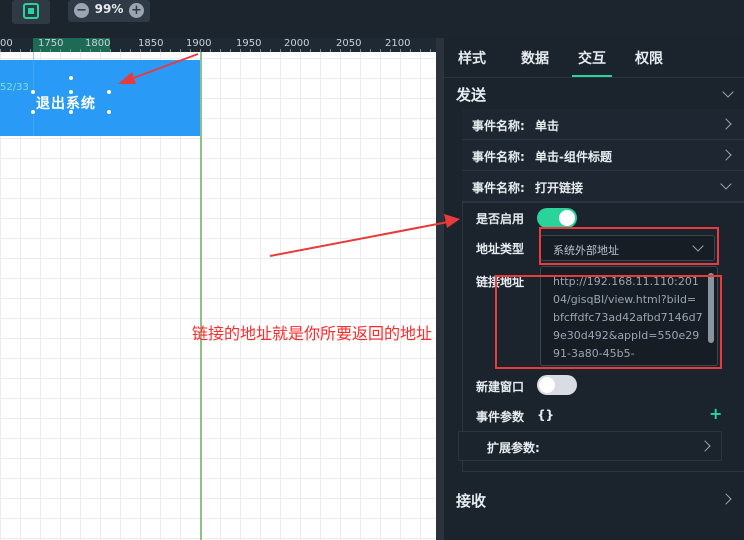 The width and height of the screenshot is (744, 540). Describe the element at coordinates (546, 415) in the screenshot. I see `event-params-value: {}` at that location.